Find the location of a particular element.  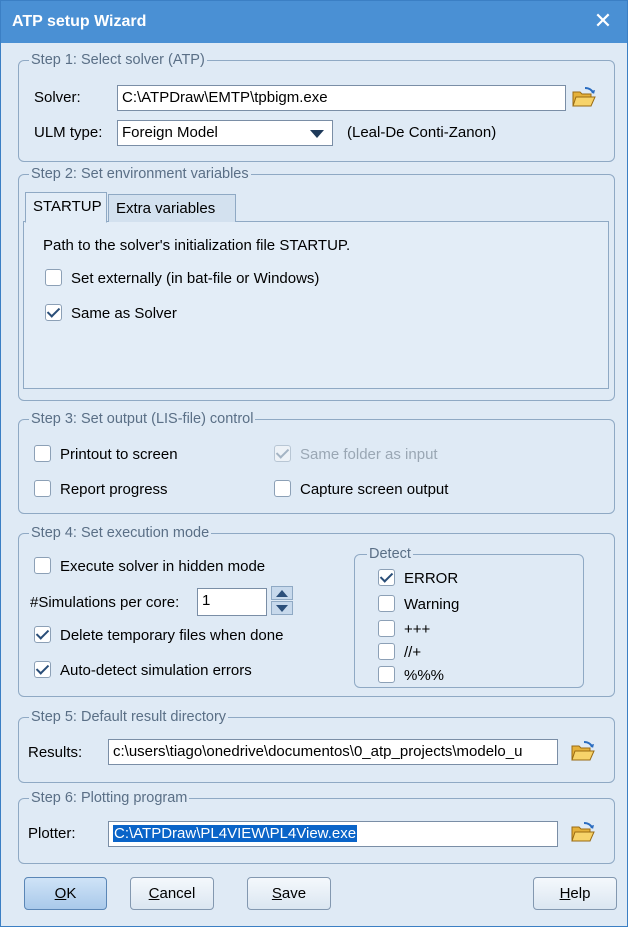

detect-warning-label: Warning is located at coordinates (431, 604).